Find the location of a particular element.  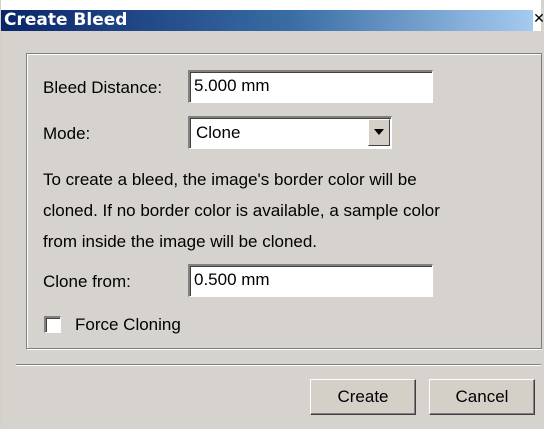

description-line: from inside the image will be cloned. is located at coordinates (180, 241).